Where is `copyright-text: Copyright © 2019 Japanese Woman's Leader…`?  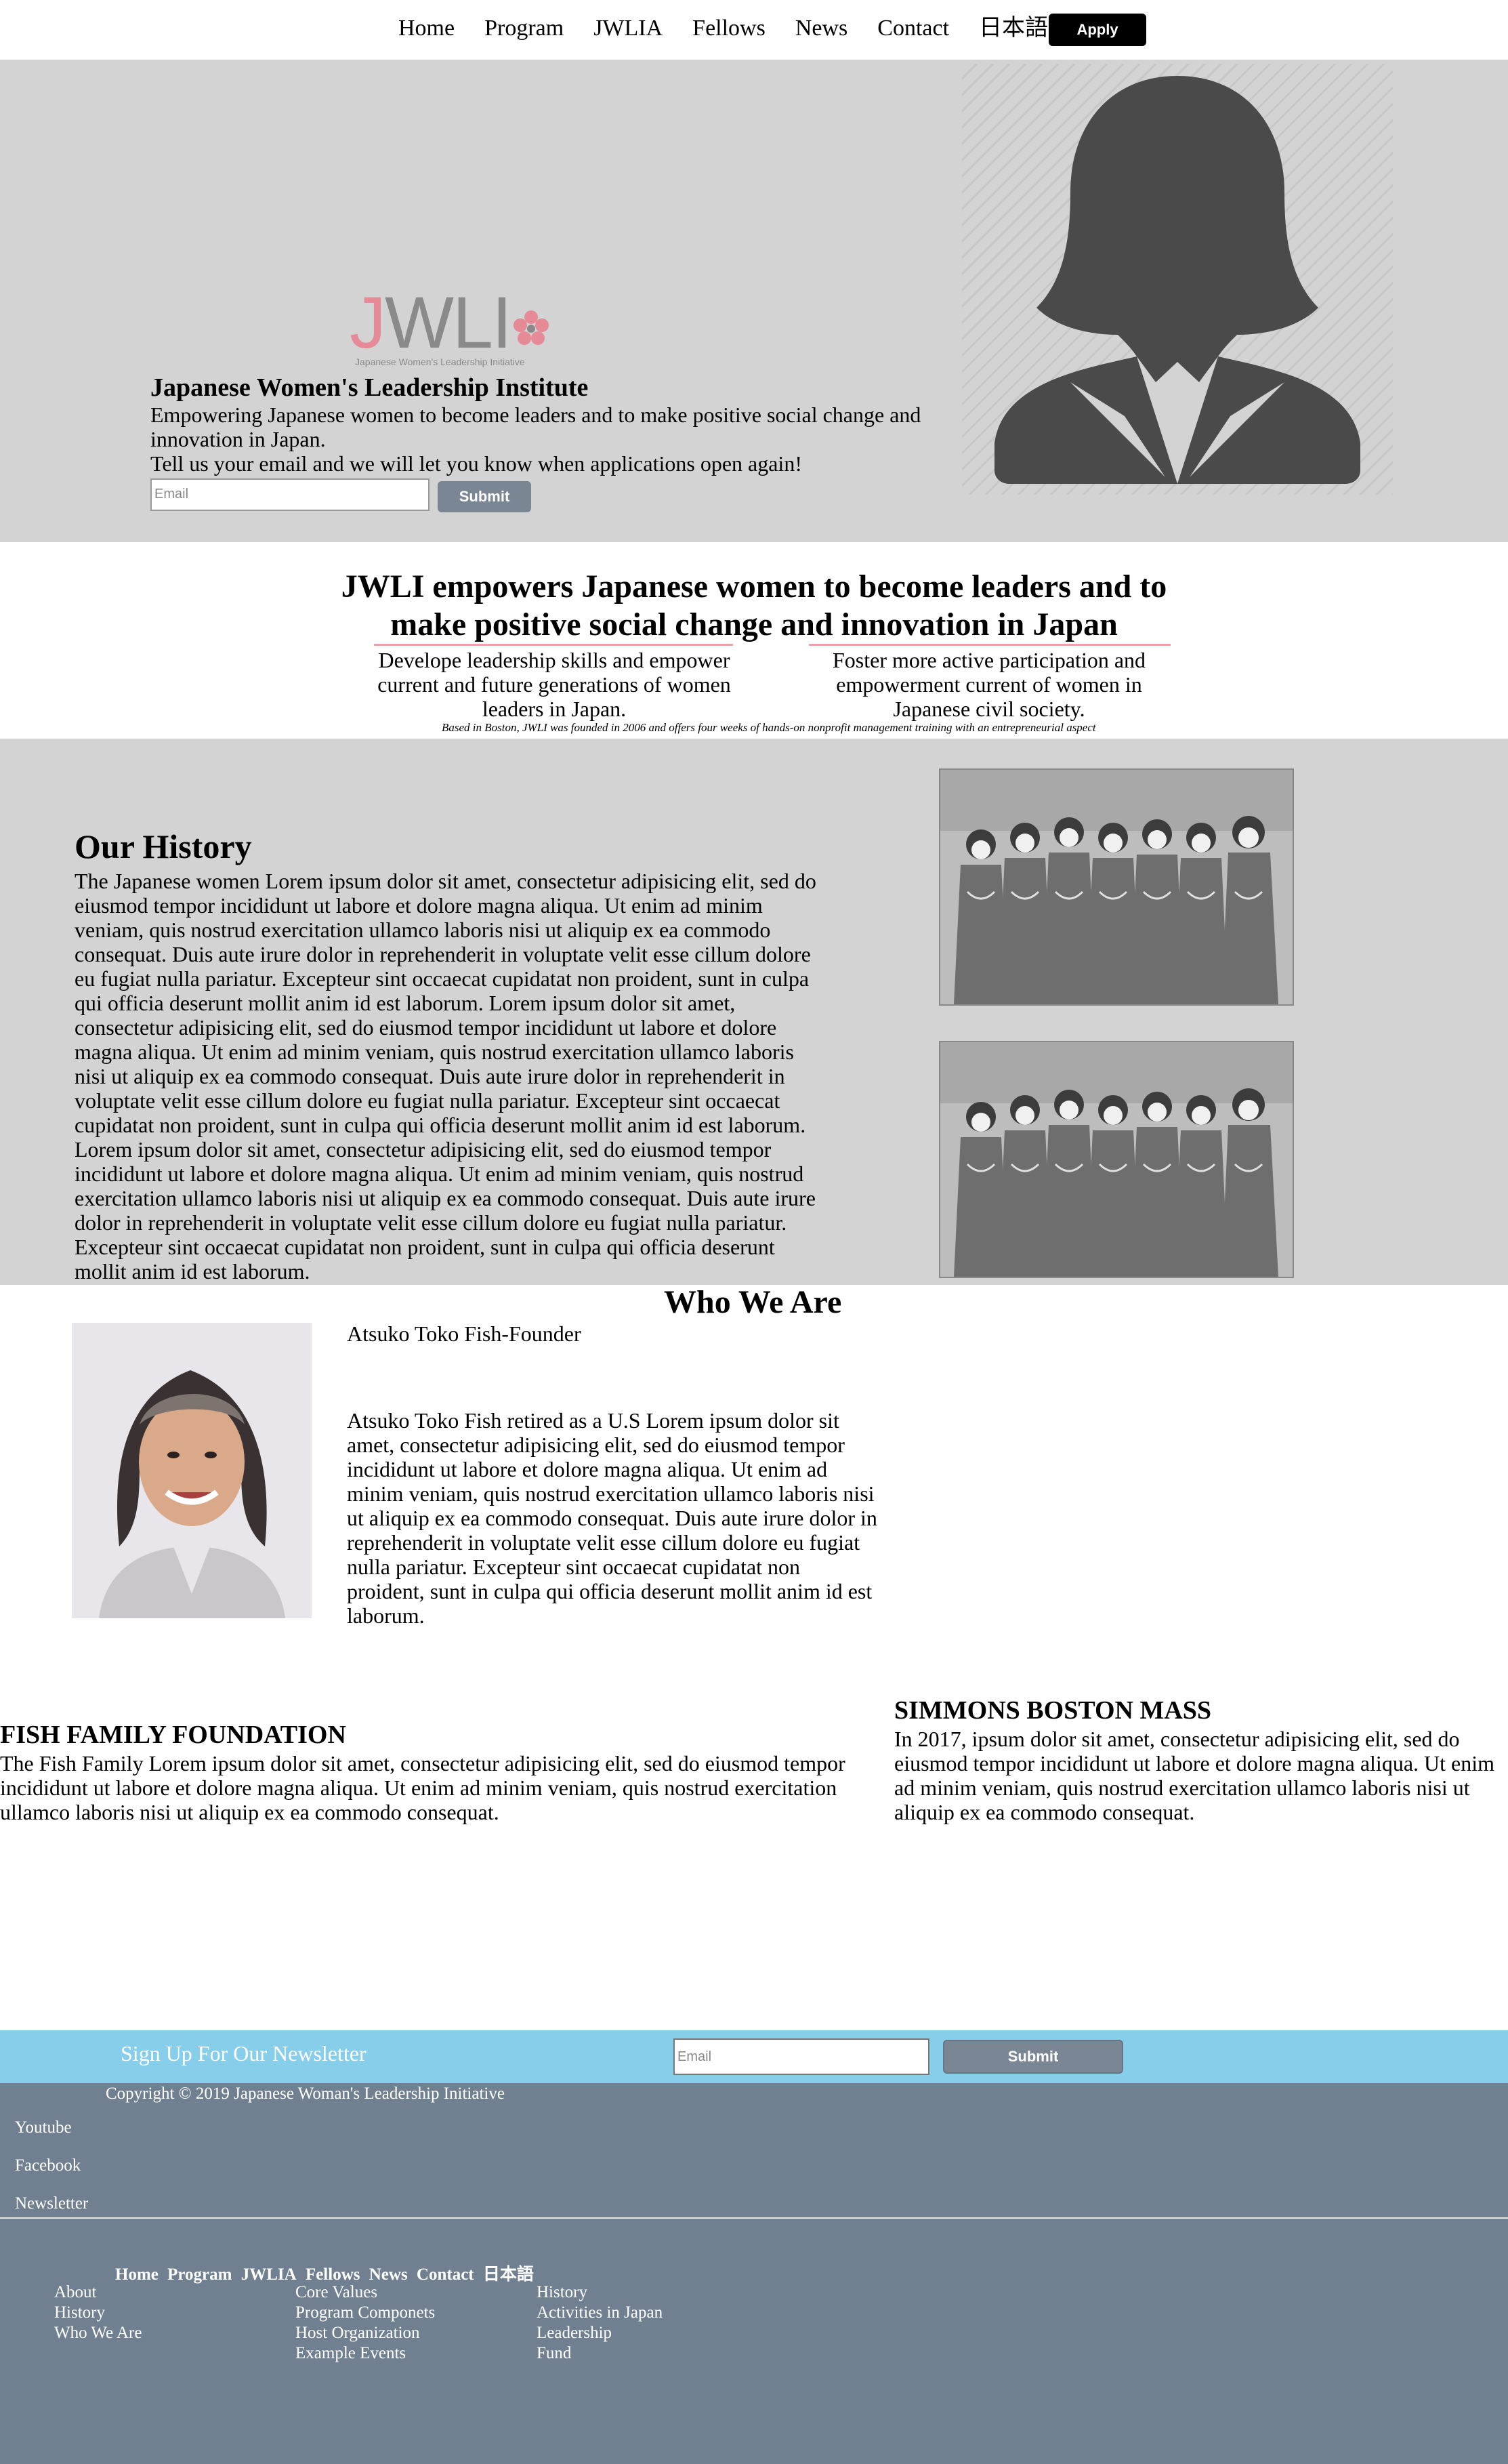
copyright-text: Copyright © 2019 Japanese Woman's Leader… is located at coordinates (305, 2094).